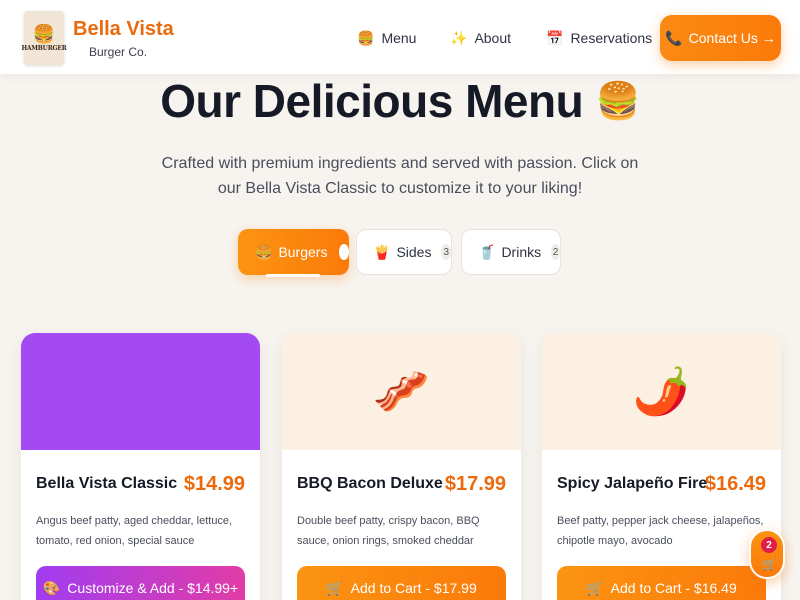 This screenshot has width=800, height=600. I want to click on chili-pepper-icon: 🌶️, so click(661, 391).